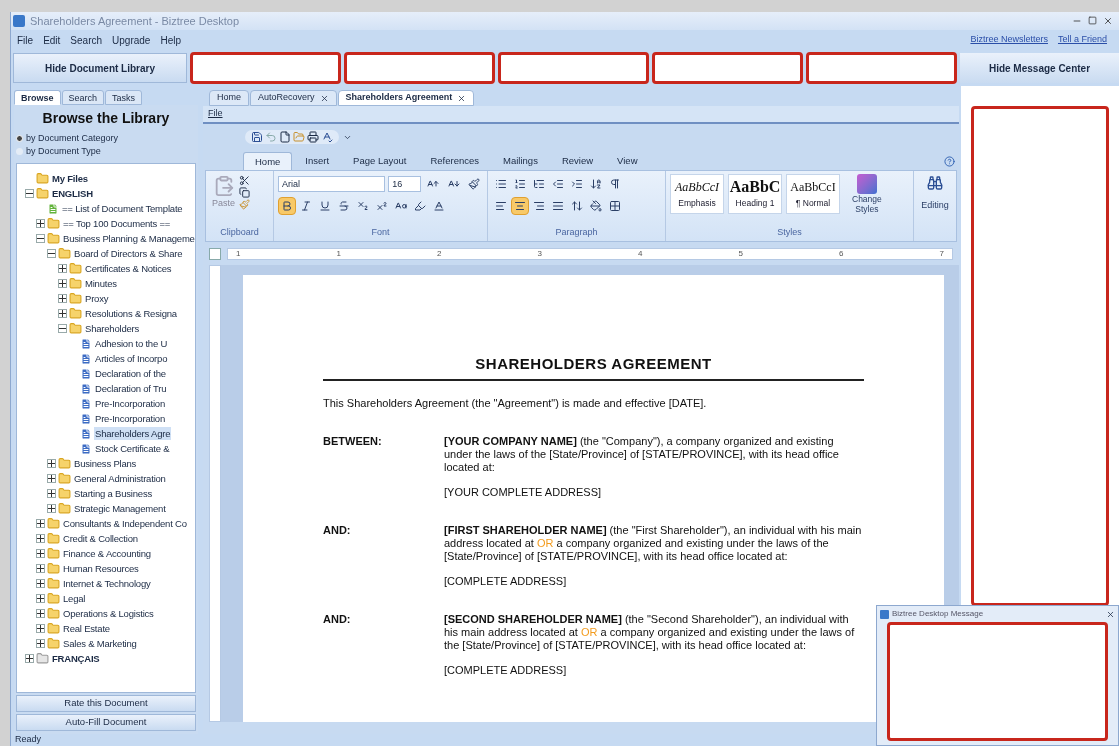  I want to click on tree-item: Starting a Business, so click(113, 493).